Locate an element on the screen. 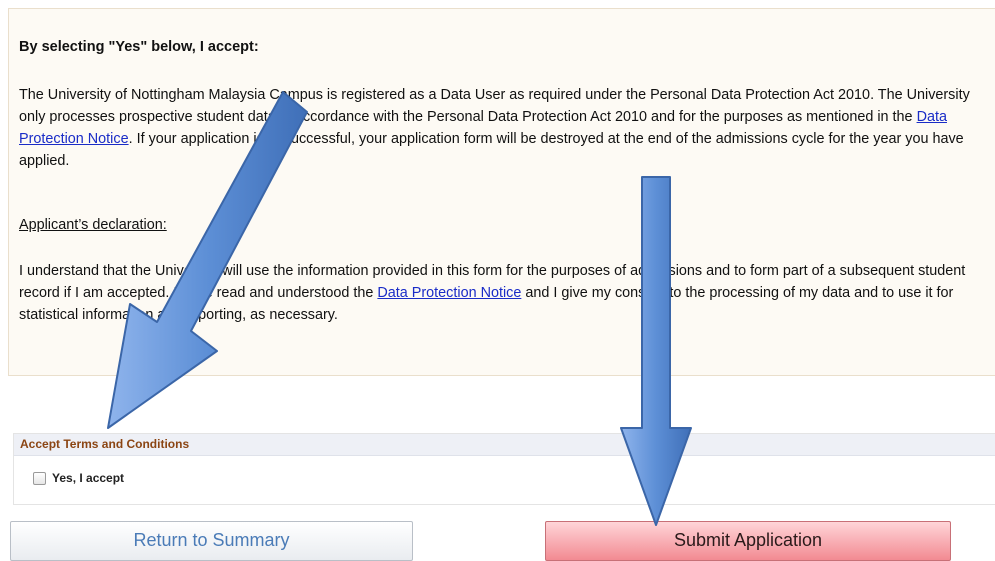 This screenshot has height=561, width=995. submit-application-button: Submit Application is located at coordinates (748, 541).